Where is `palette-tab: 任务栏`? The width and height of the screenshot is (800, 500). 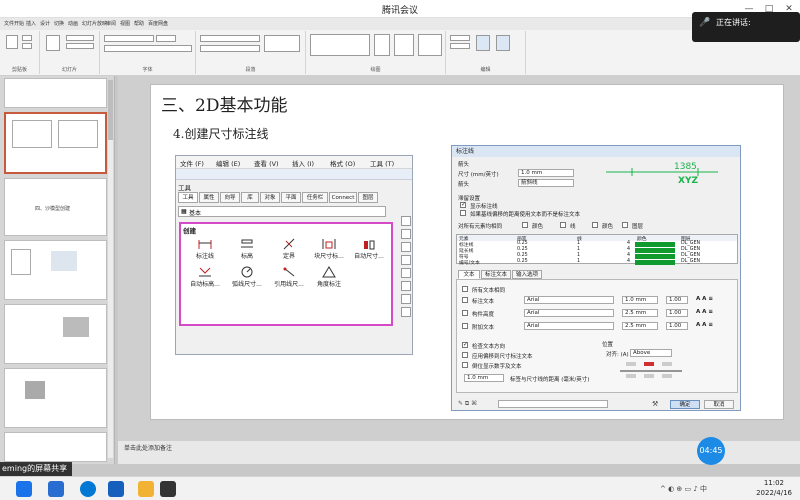 palette-tab: 任务栏 is located at coordinates (315, 197).